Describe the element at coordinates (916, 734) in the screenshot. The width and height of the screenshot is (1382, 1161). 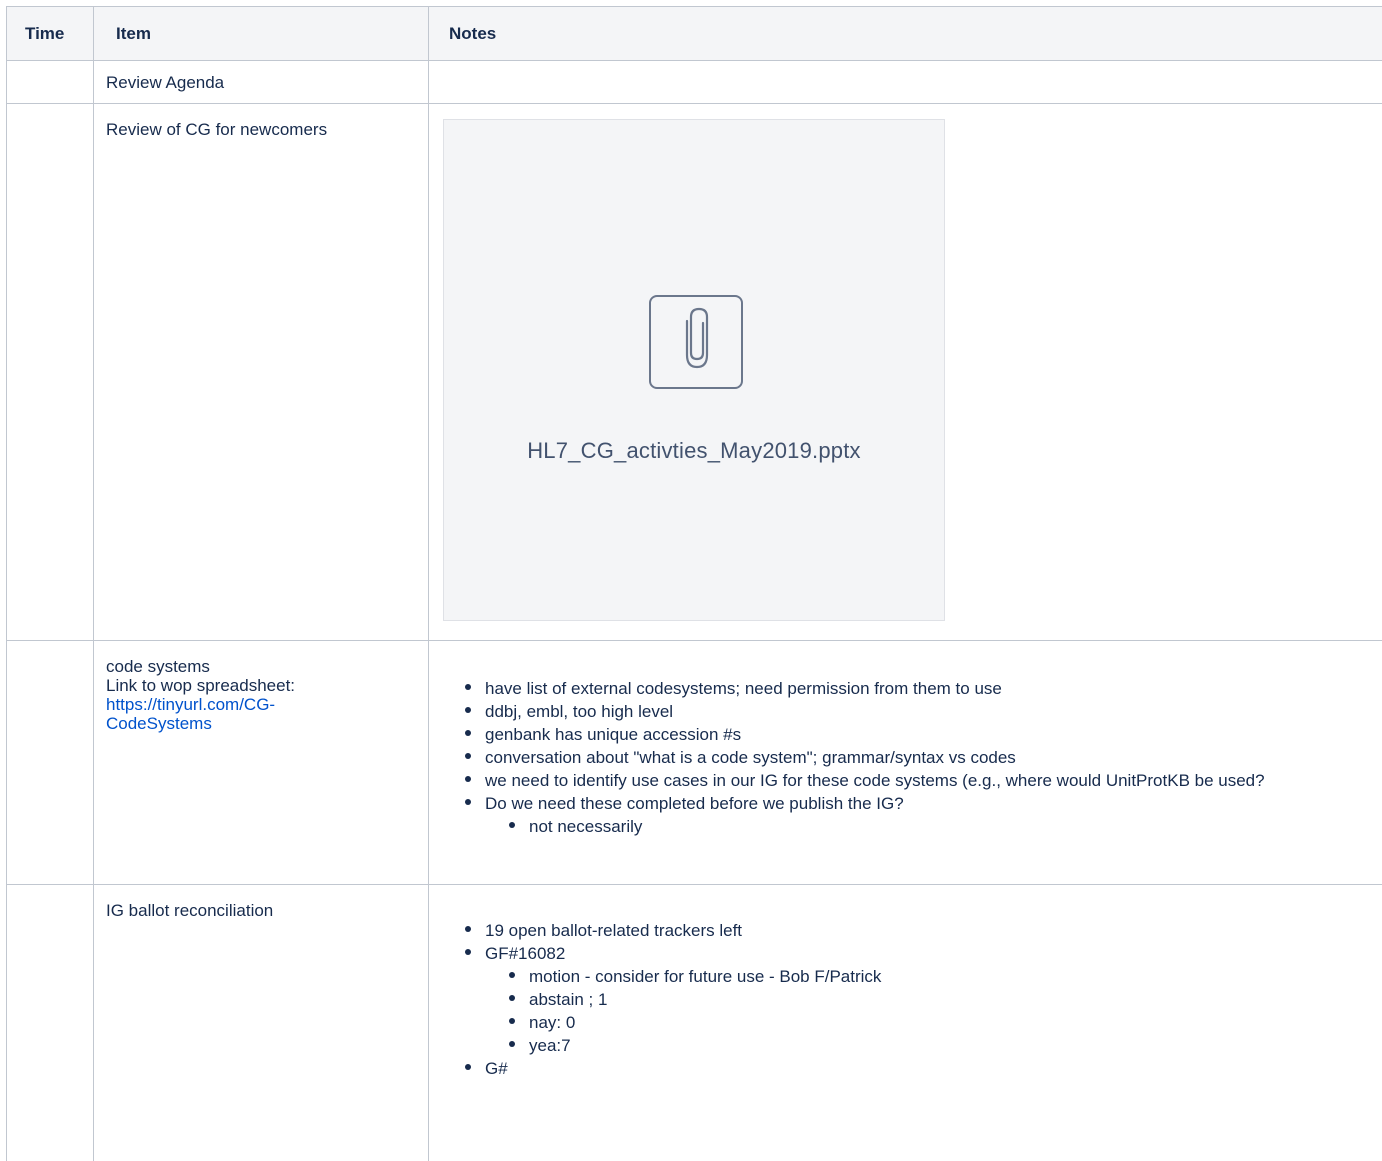
I see `list-item: genbank has unique accession #s` at that location.